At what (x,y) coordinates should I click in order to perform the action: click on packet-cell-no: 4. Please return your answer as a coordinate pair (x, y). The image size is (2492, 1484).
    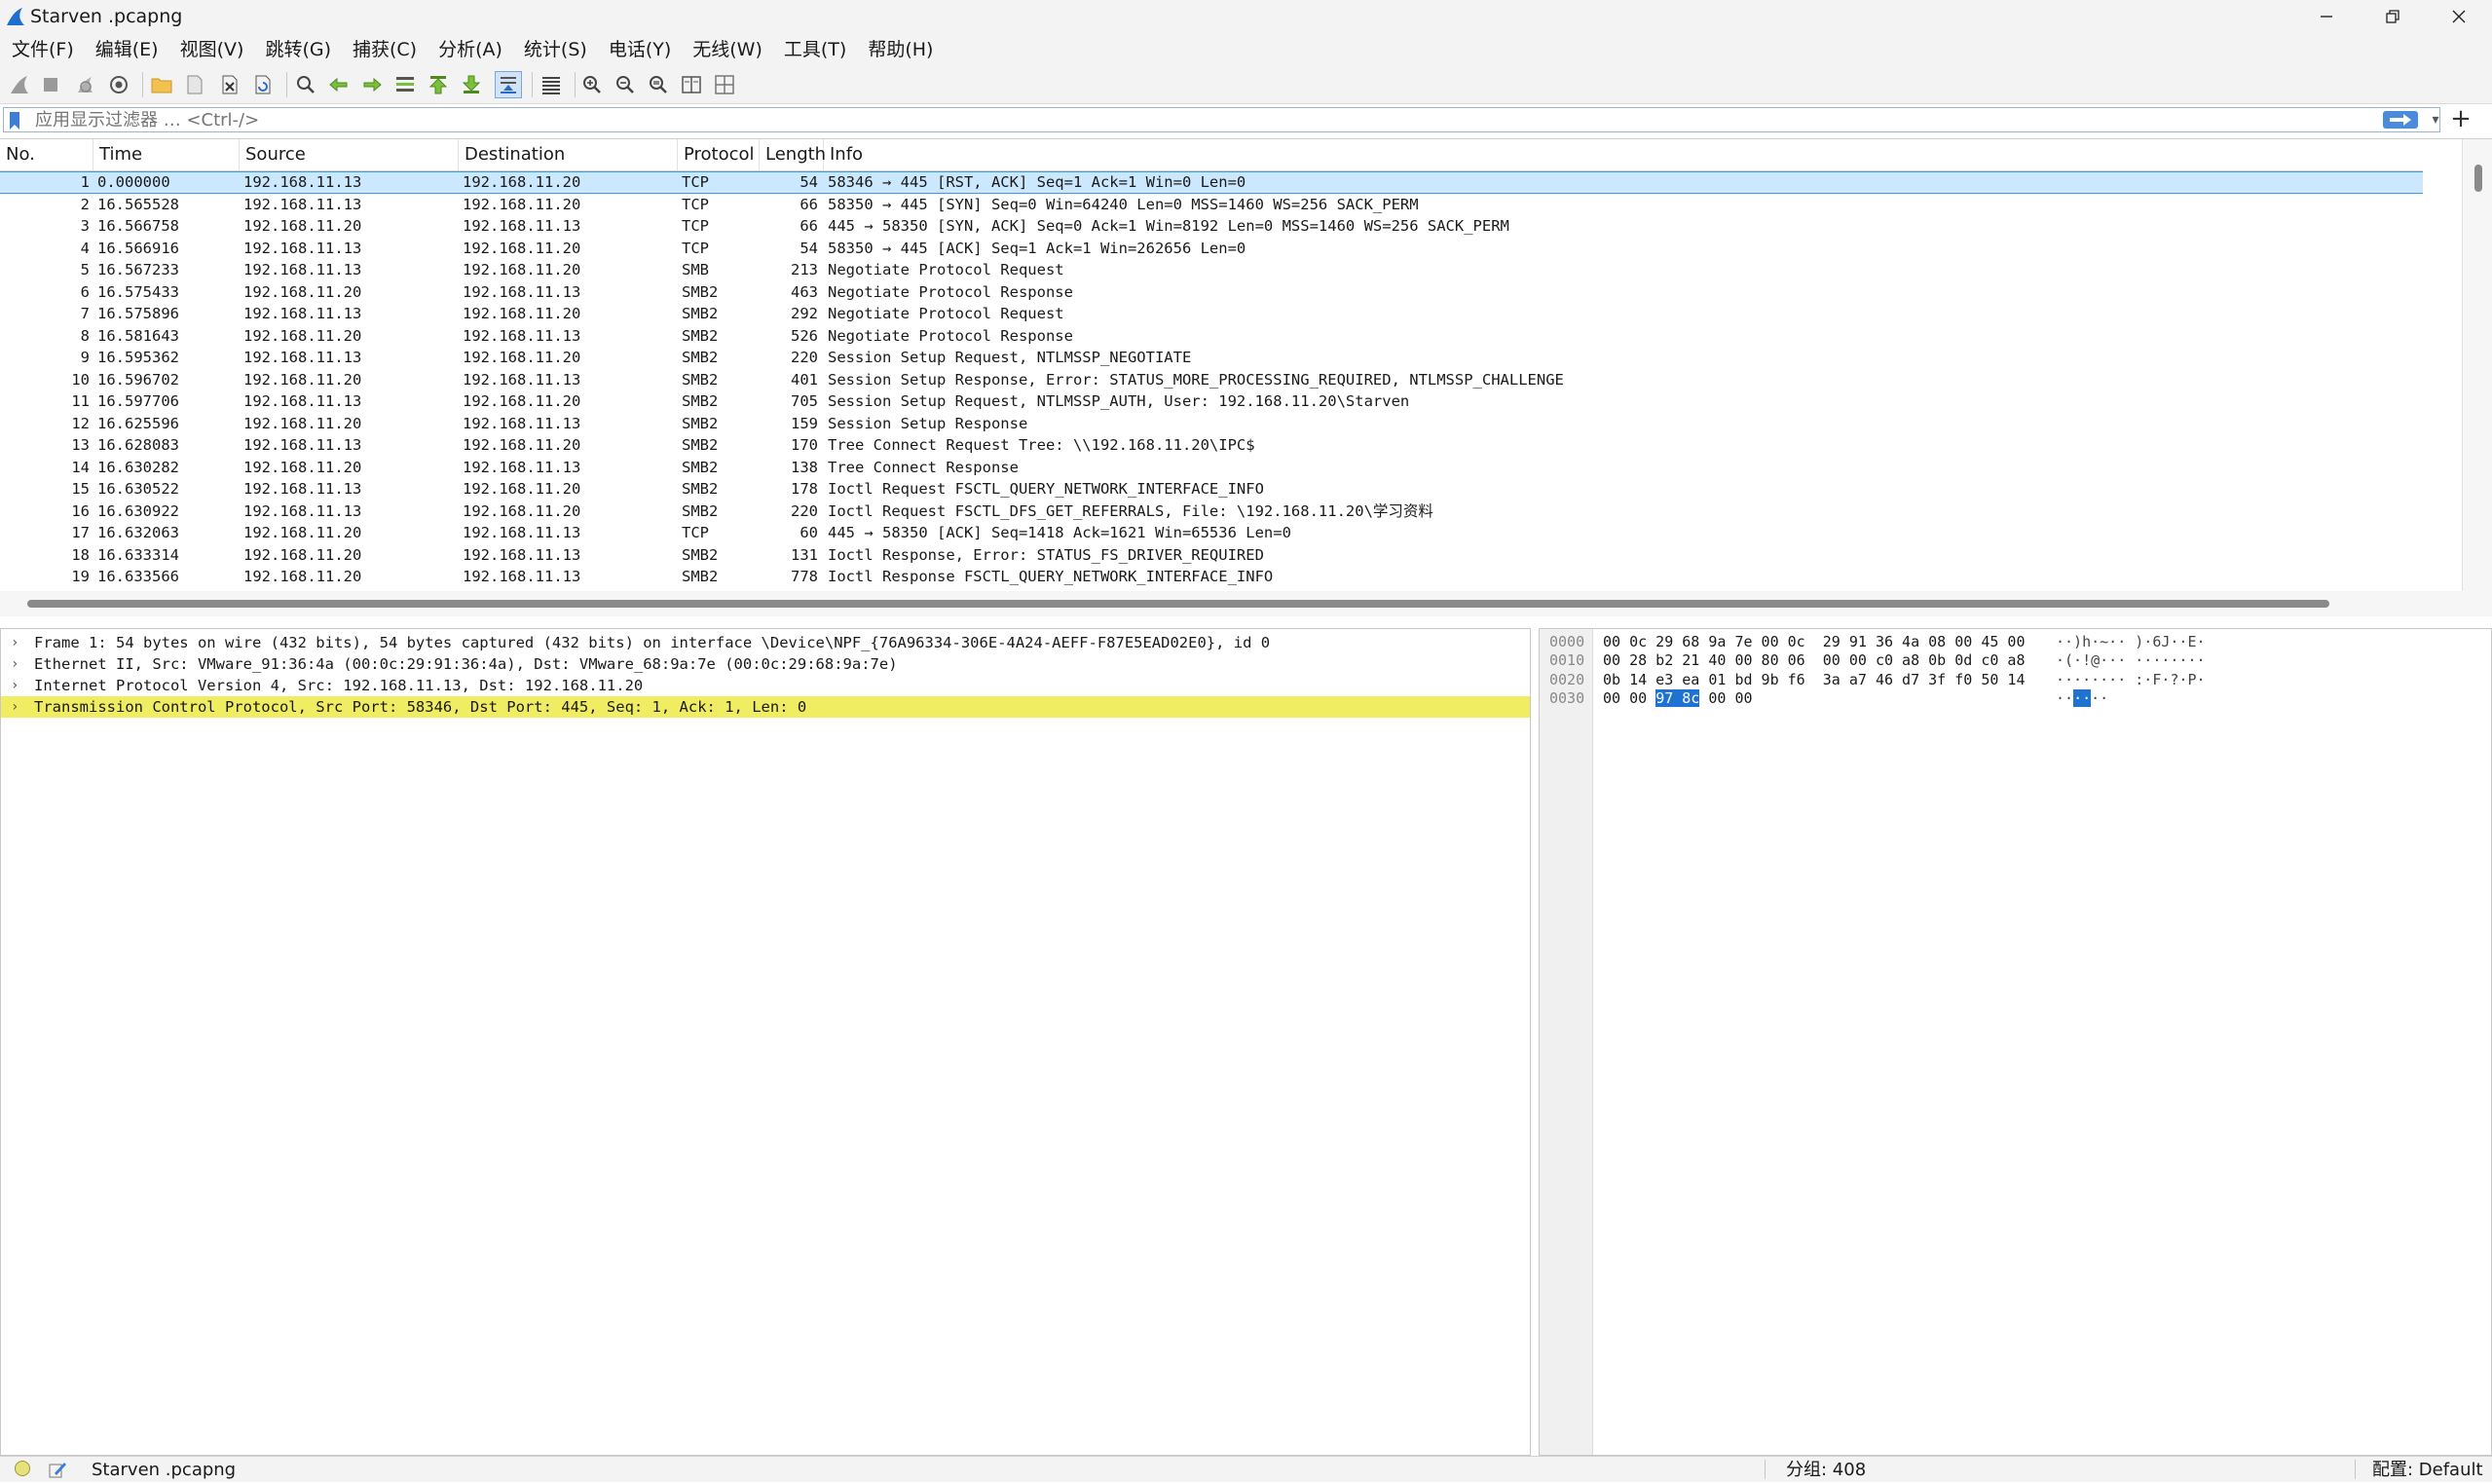
    Looking at the image, I should click on (85, 248).